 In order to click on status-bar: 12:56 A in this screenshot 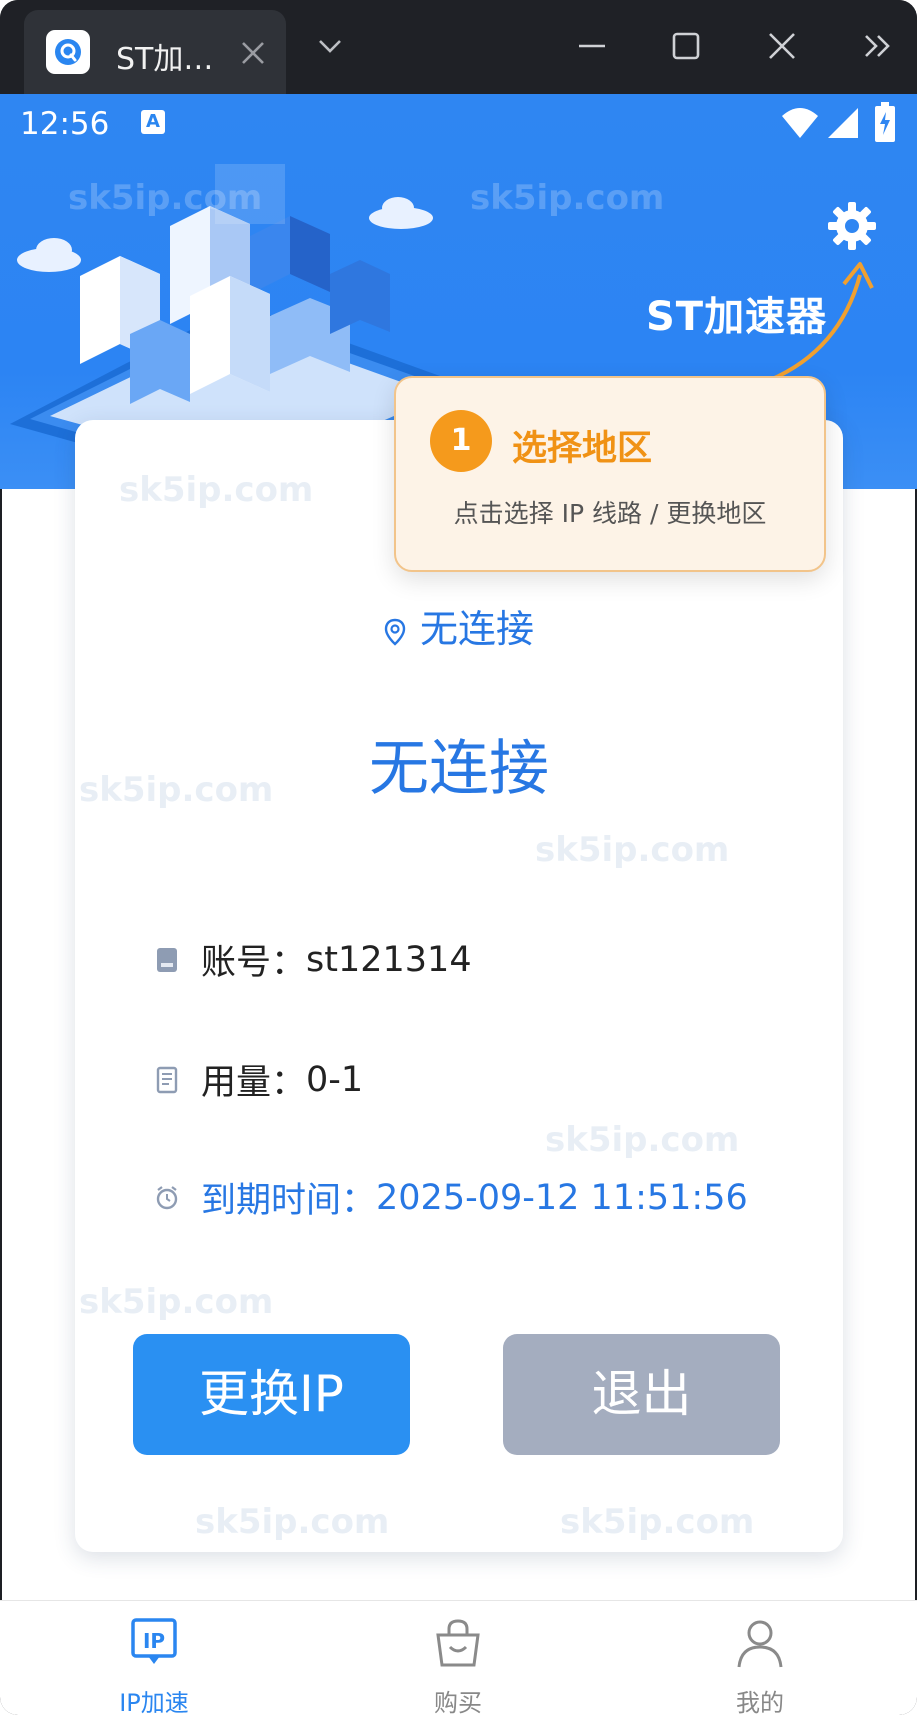, I will do `click(458, 124)`.